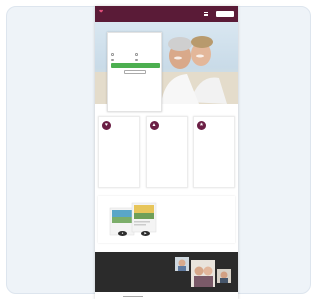 This screenshot has height=299, width=320. I want to click on feature-card: ♥, so click(119, 152).